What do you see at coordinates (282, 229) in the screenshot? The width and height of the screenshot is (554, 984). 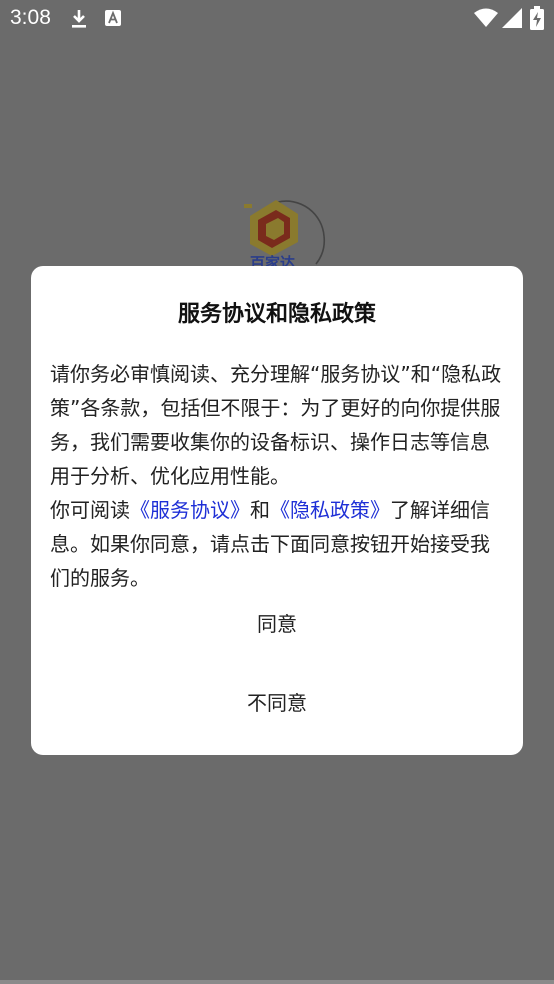 I see `app-logo: 百家达` at bounding box center [282, 229].